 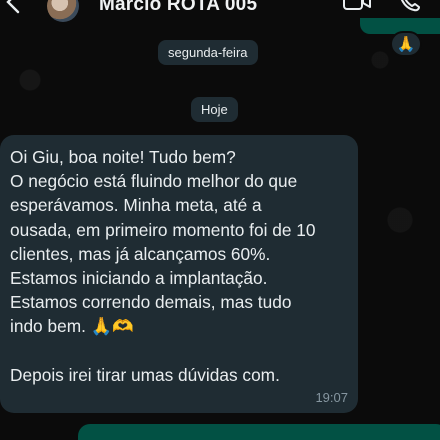 What do you see at coordinates (63, 11) in the screenshot?
I see `avatar` at bounding box center [63, 11].